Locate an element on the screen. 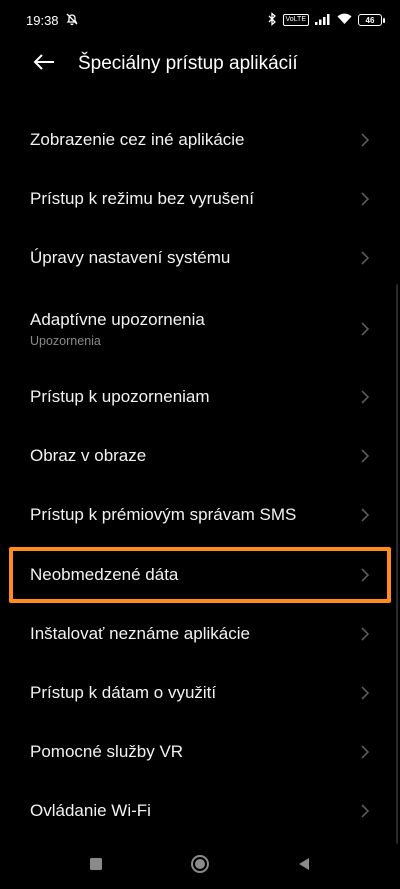  status-time: 19:38 is located at coordinates (42, 20).